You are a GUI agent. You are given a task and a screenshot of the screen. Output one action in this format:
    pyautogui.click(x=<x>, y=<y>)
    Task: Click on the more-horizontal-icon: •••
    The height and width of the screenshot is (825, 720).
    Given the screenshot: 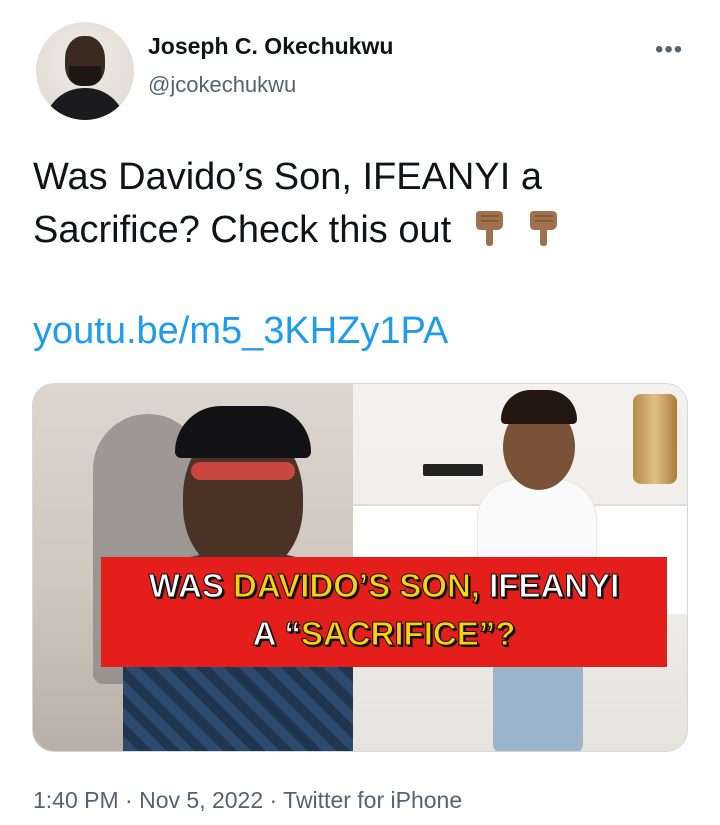 What is the action you would take?
    pyautogui.click(x=669, y=50)
    